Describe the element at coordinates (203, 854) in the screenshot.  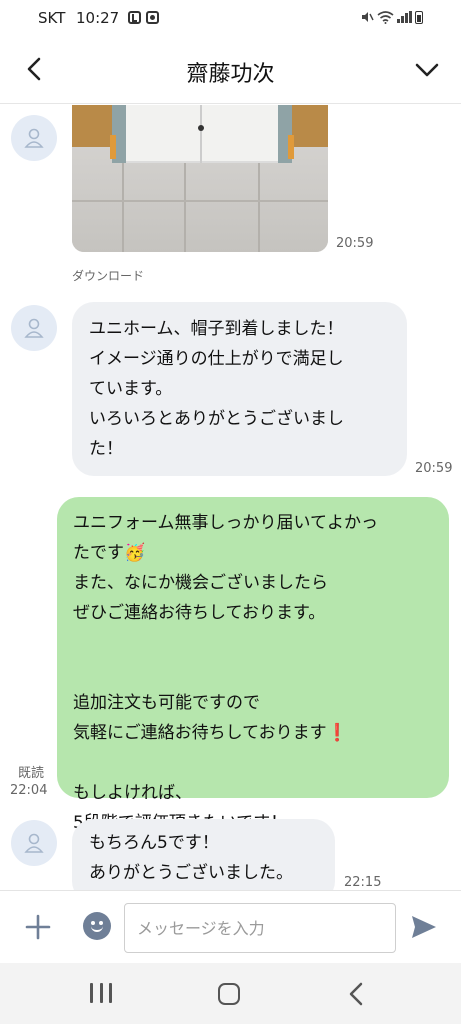
I see `received-message: もちろん5です！ ありがとうございました。` at that location.